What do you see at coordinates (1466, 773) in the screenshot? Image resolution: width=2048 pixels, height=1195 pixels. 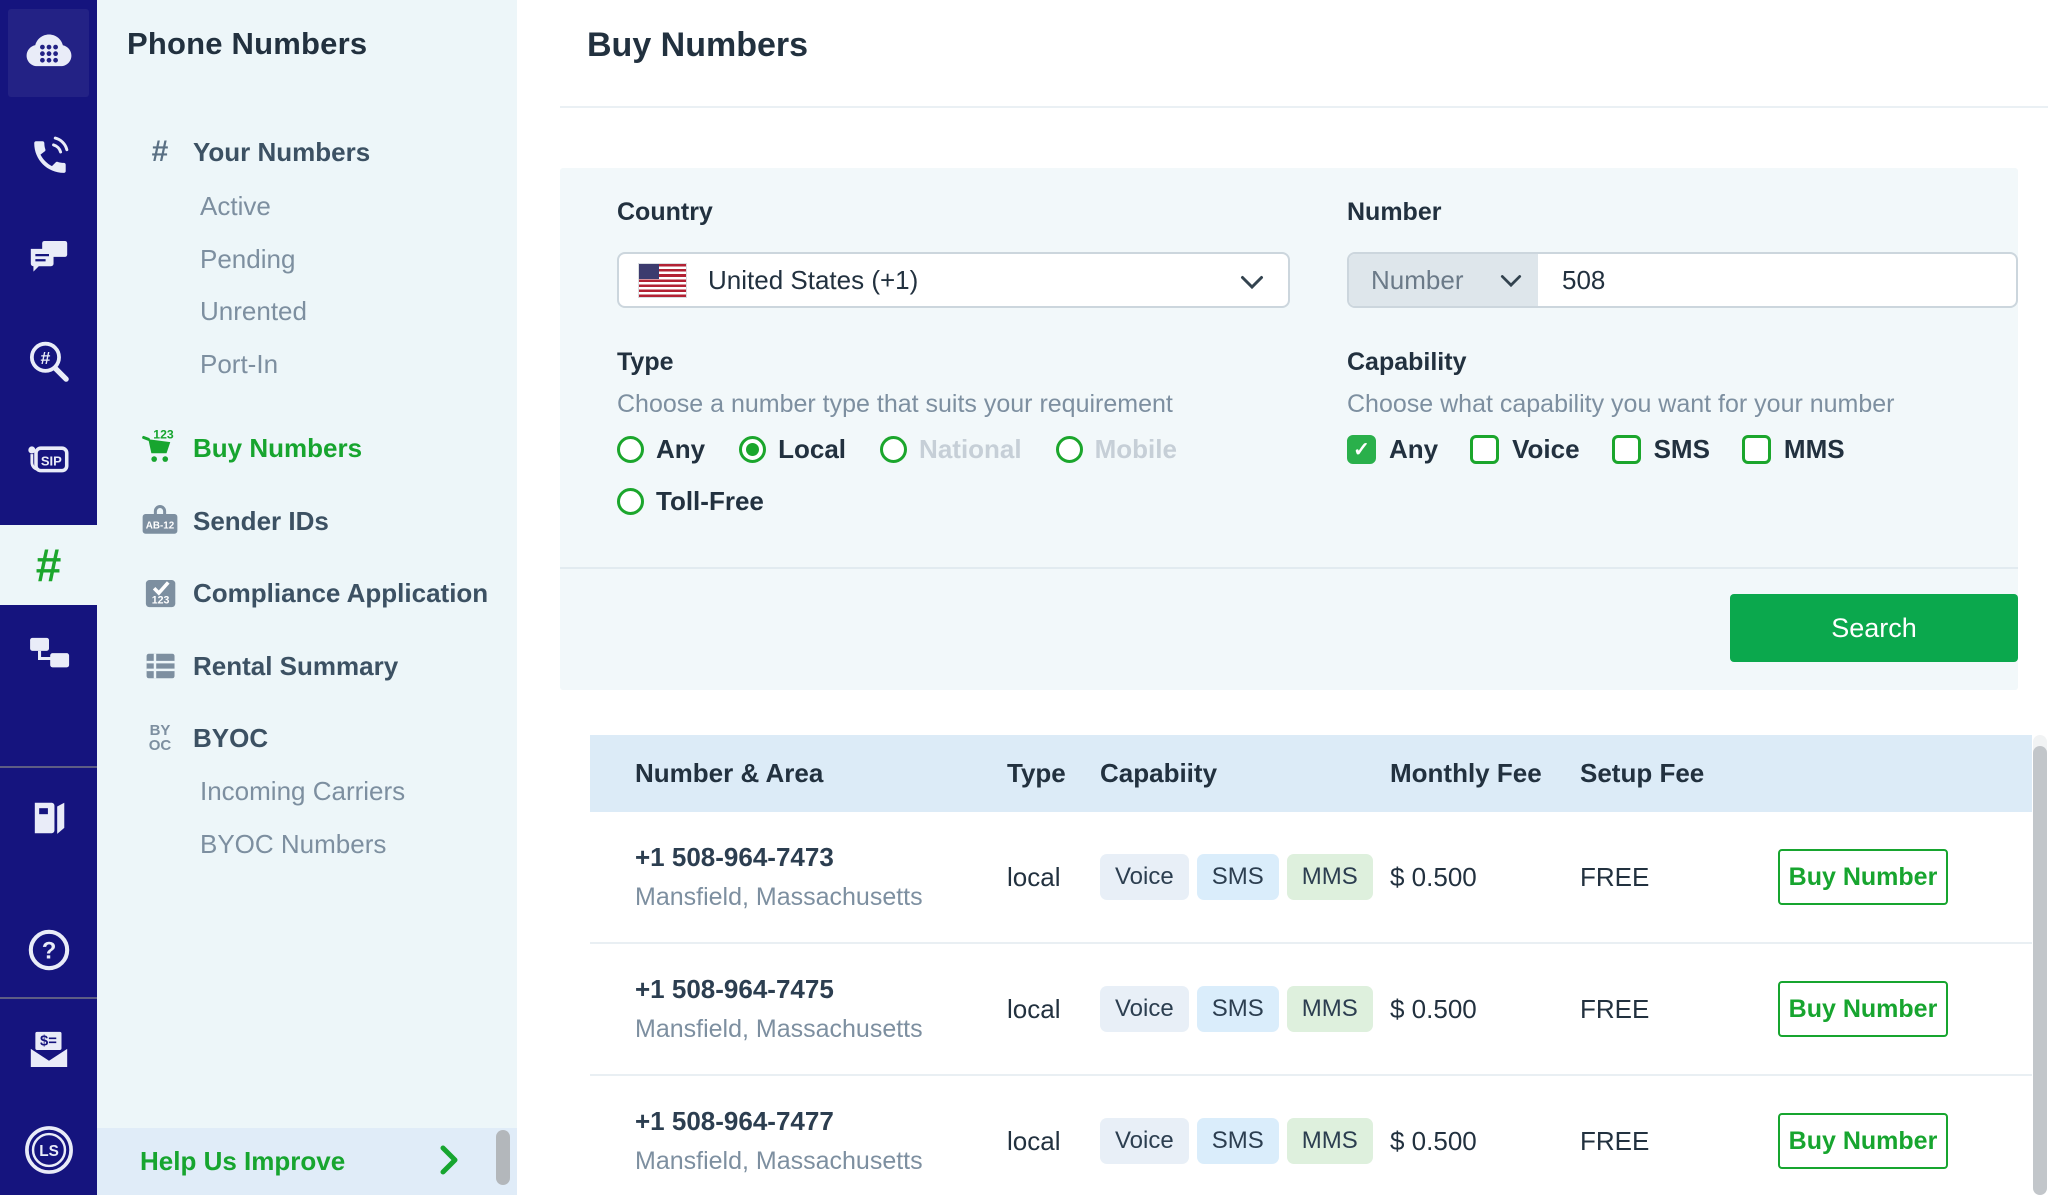 I see `column-header: Monthly Fee` at bounding box center [1466, 773].